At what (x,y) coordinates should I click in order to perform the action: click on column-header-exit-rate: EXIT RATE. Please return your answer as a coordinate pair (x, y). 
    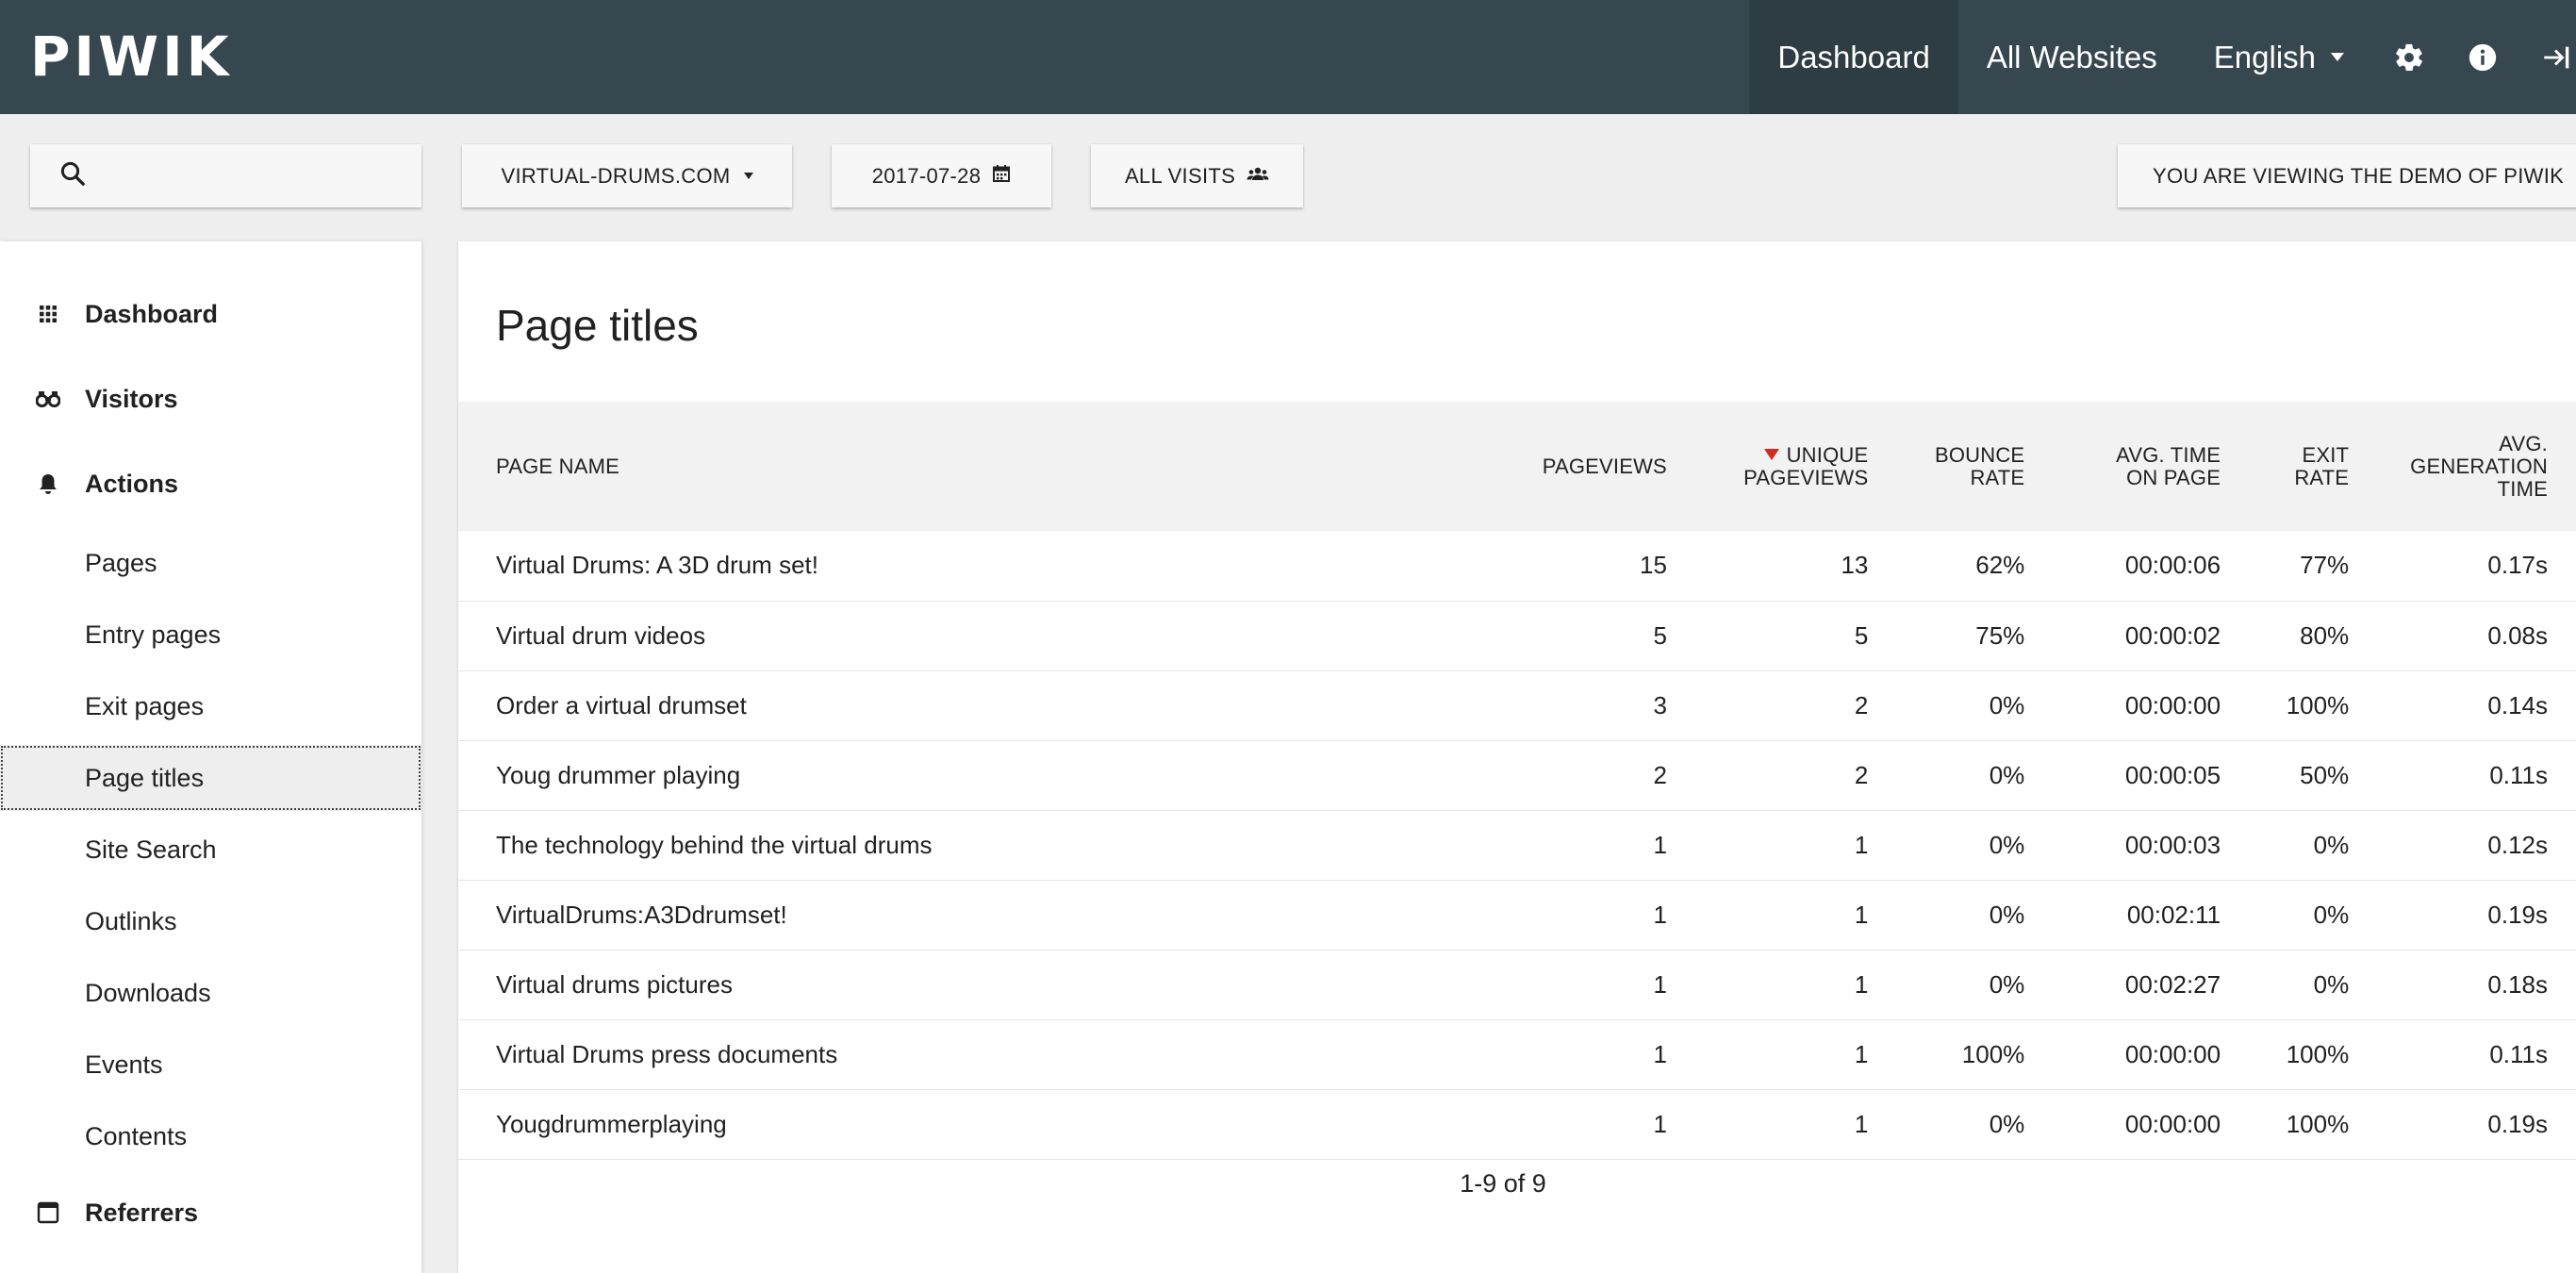
    Looking at the image, I should click on (2285, 466).